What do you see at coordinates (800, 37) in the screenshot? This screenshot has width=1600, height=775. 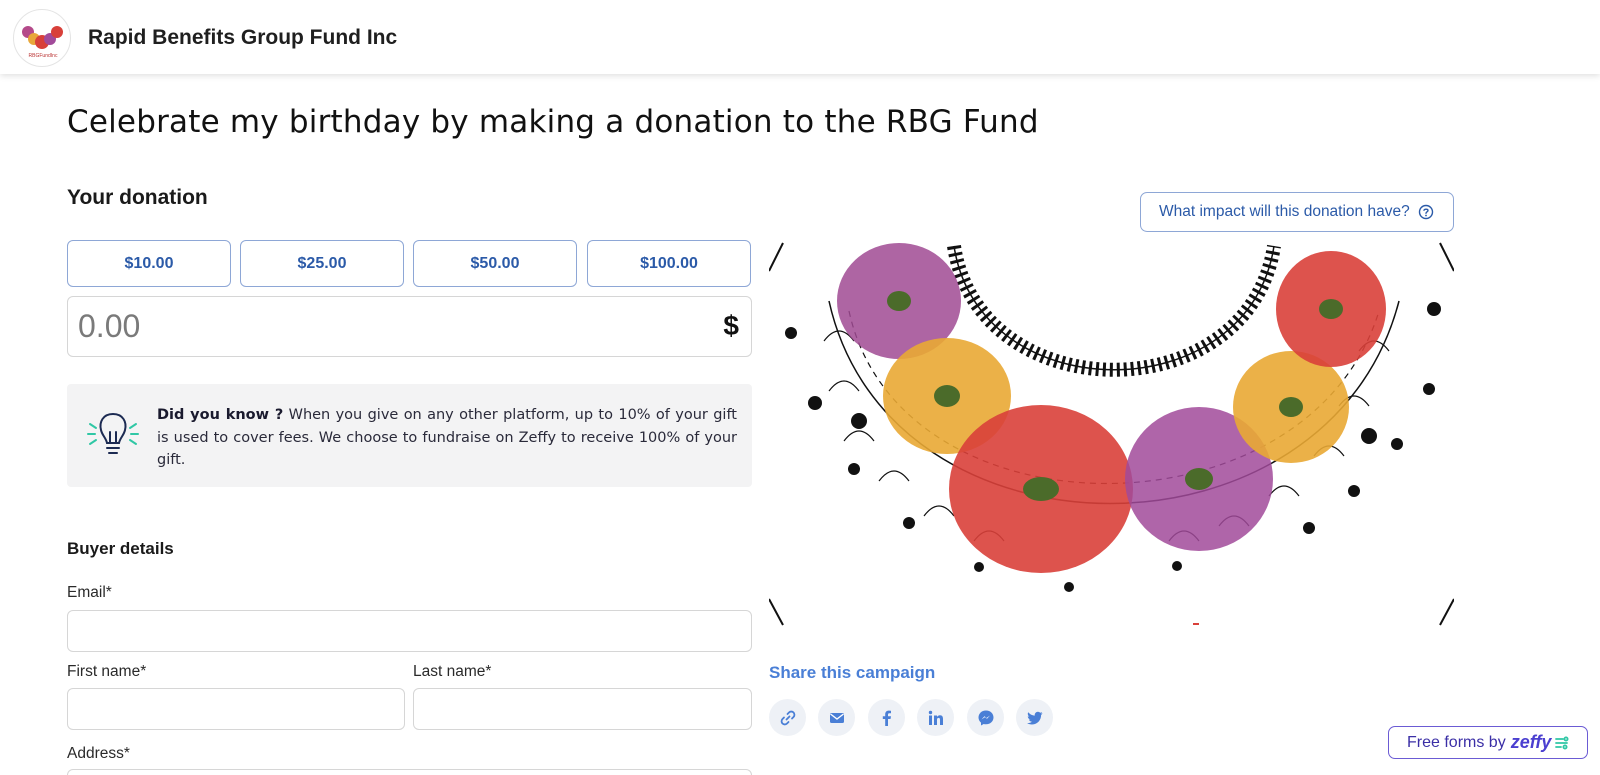 I see `top-bar: RBGFundInc Rapid Benefits Group Fund Inc` at bounding box center [800, 37].